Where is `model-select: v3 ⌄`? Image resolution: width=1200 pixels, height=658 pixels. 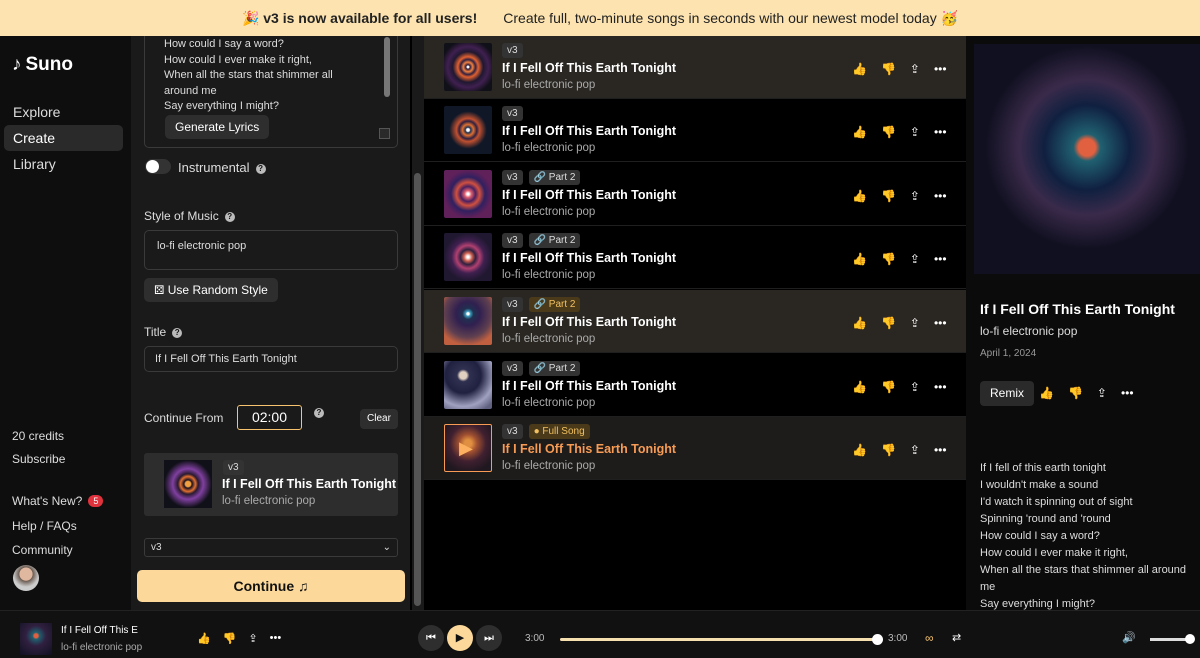 model-select: v3 ⌄ is located at coordinates (271, 547).